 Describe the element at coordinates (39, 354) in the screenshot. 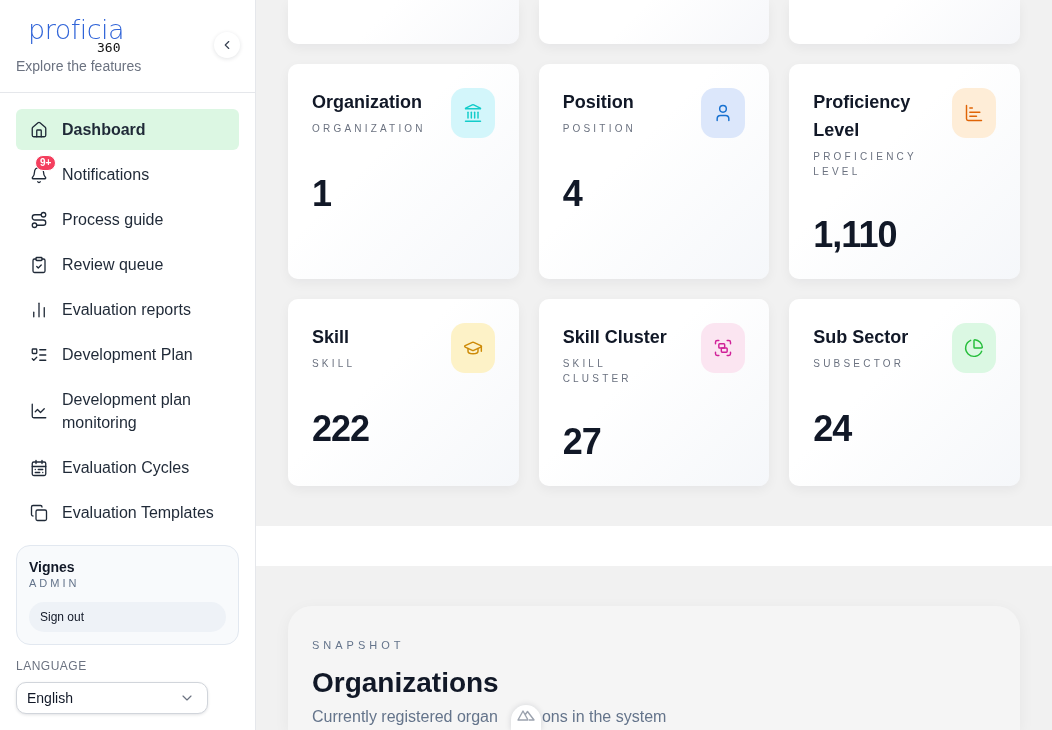

I see `checklist-icon` at that location.